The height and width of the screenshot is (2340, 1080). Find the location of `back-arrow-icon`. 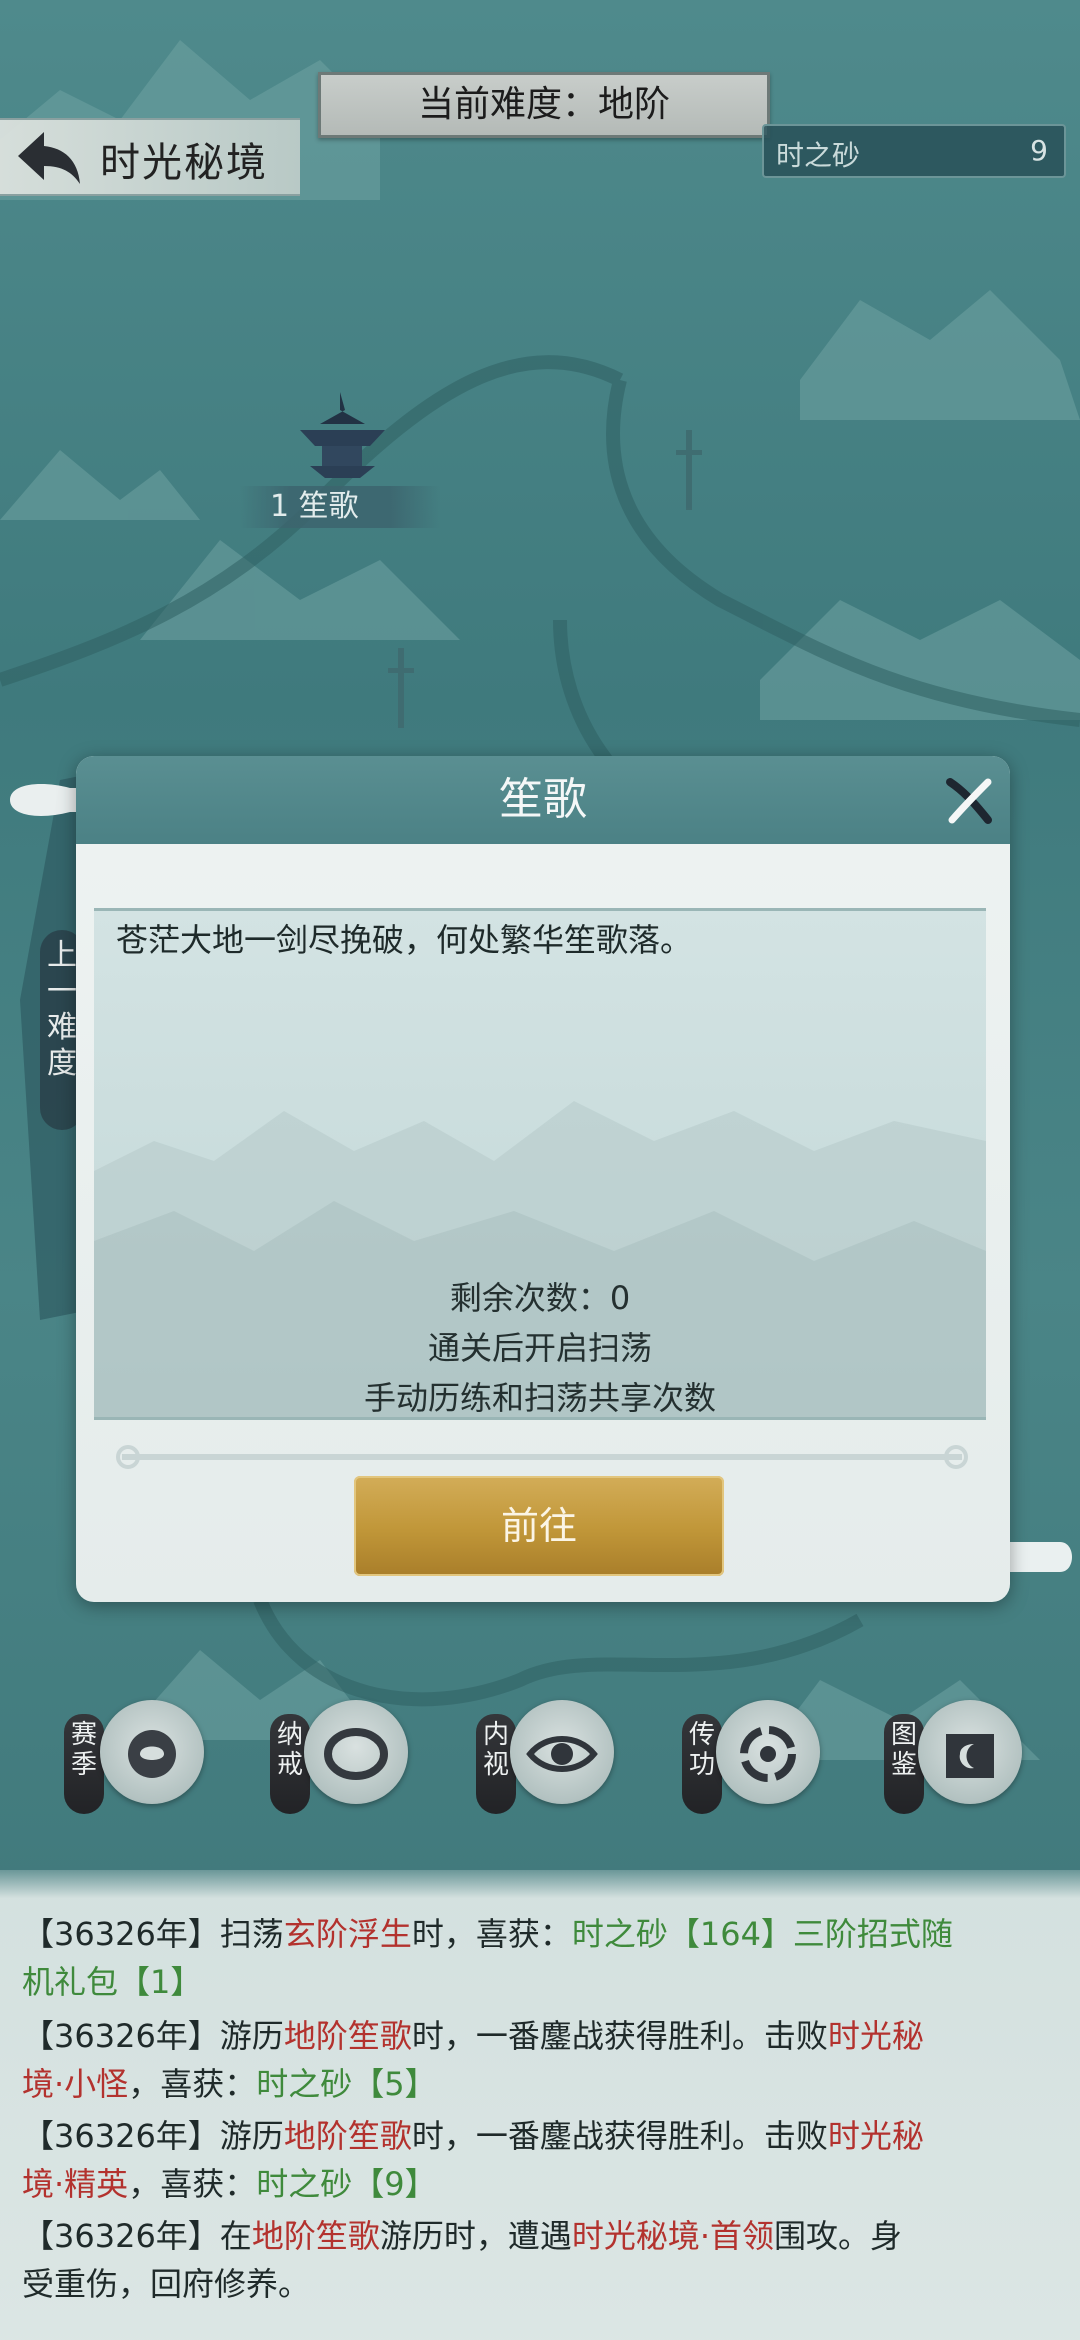

back-arrow-icon is located at coordinates (49, 157).